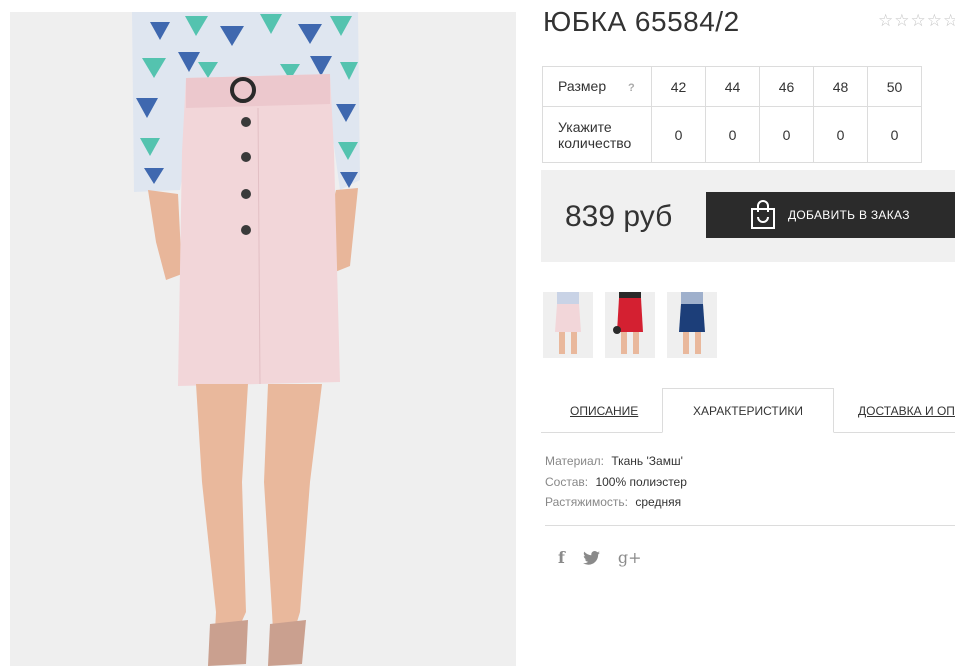 Image resolution: width=955 pixels, height=666 pixels. I want to click on twitter-icon, so click(591, 557).